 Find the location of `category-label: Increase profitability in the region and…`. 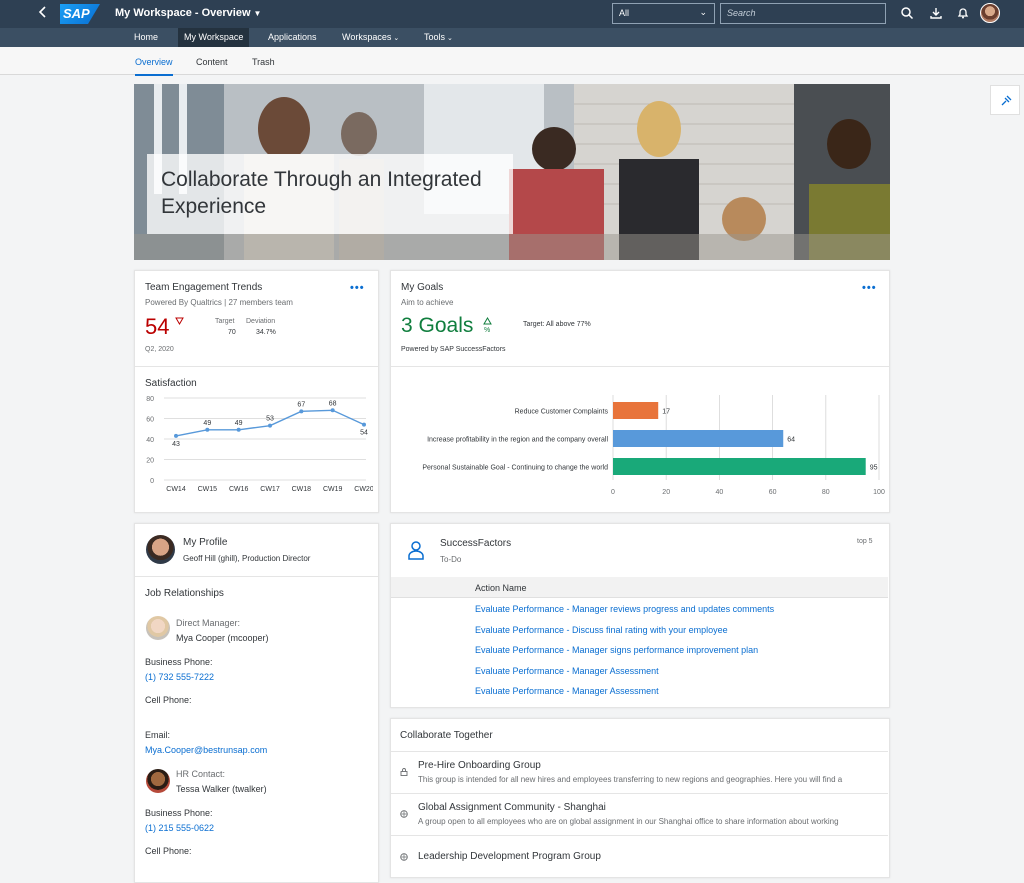

category-label: Increase profitability in the region and… is located at coordinates (517, 440).